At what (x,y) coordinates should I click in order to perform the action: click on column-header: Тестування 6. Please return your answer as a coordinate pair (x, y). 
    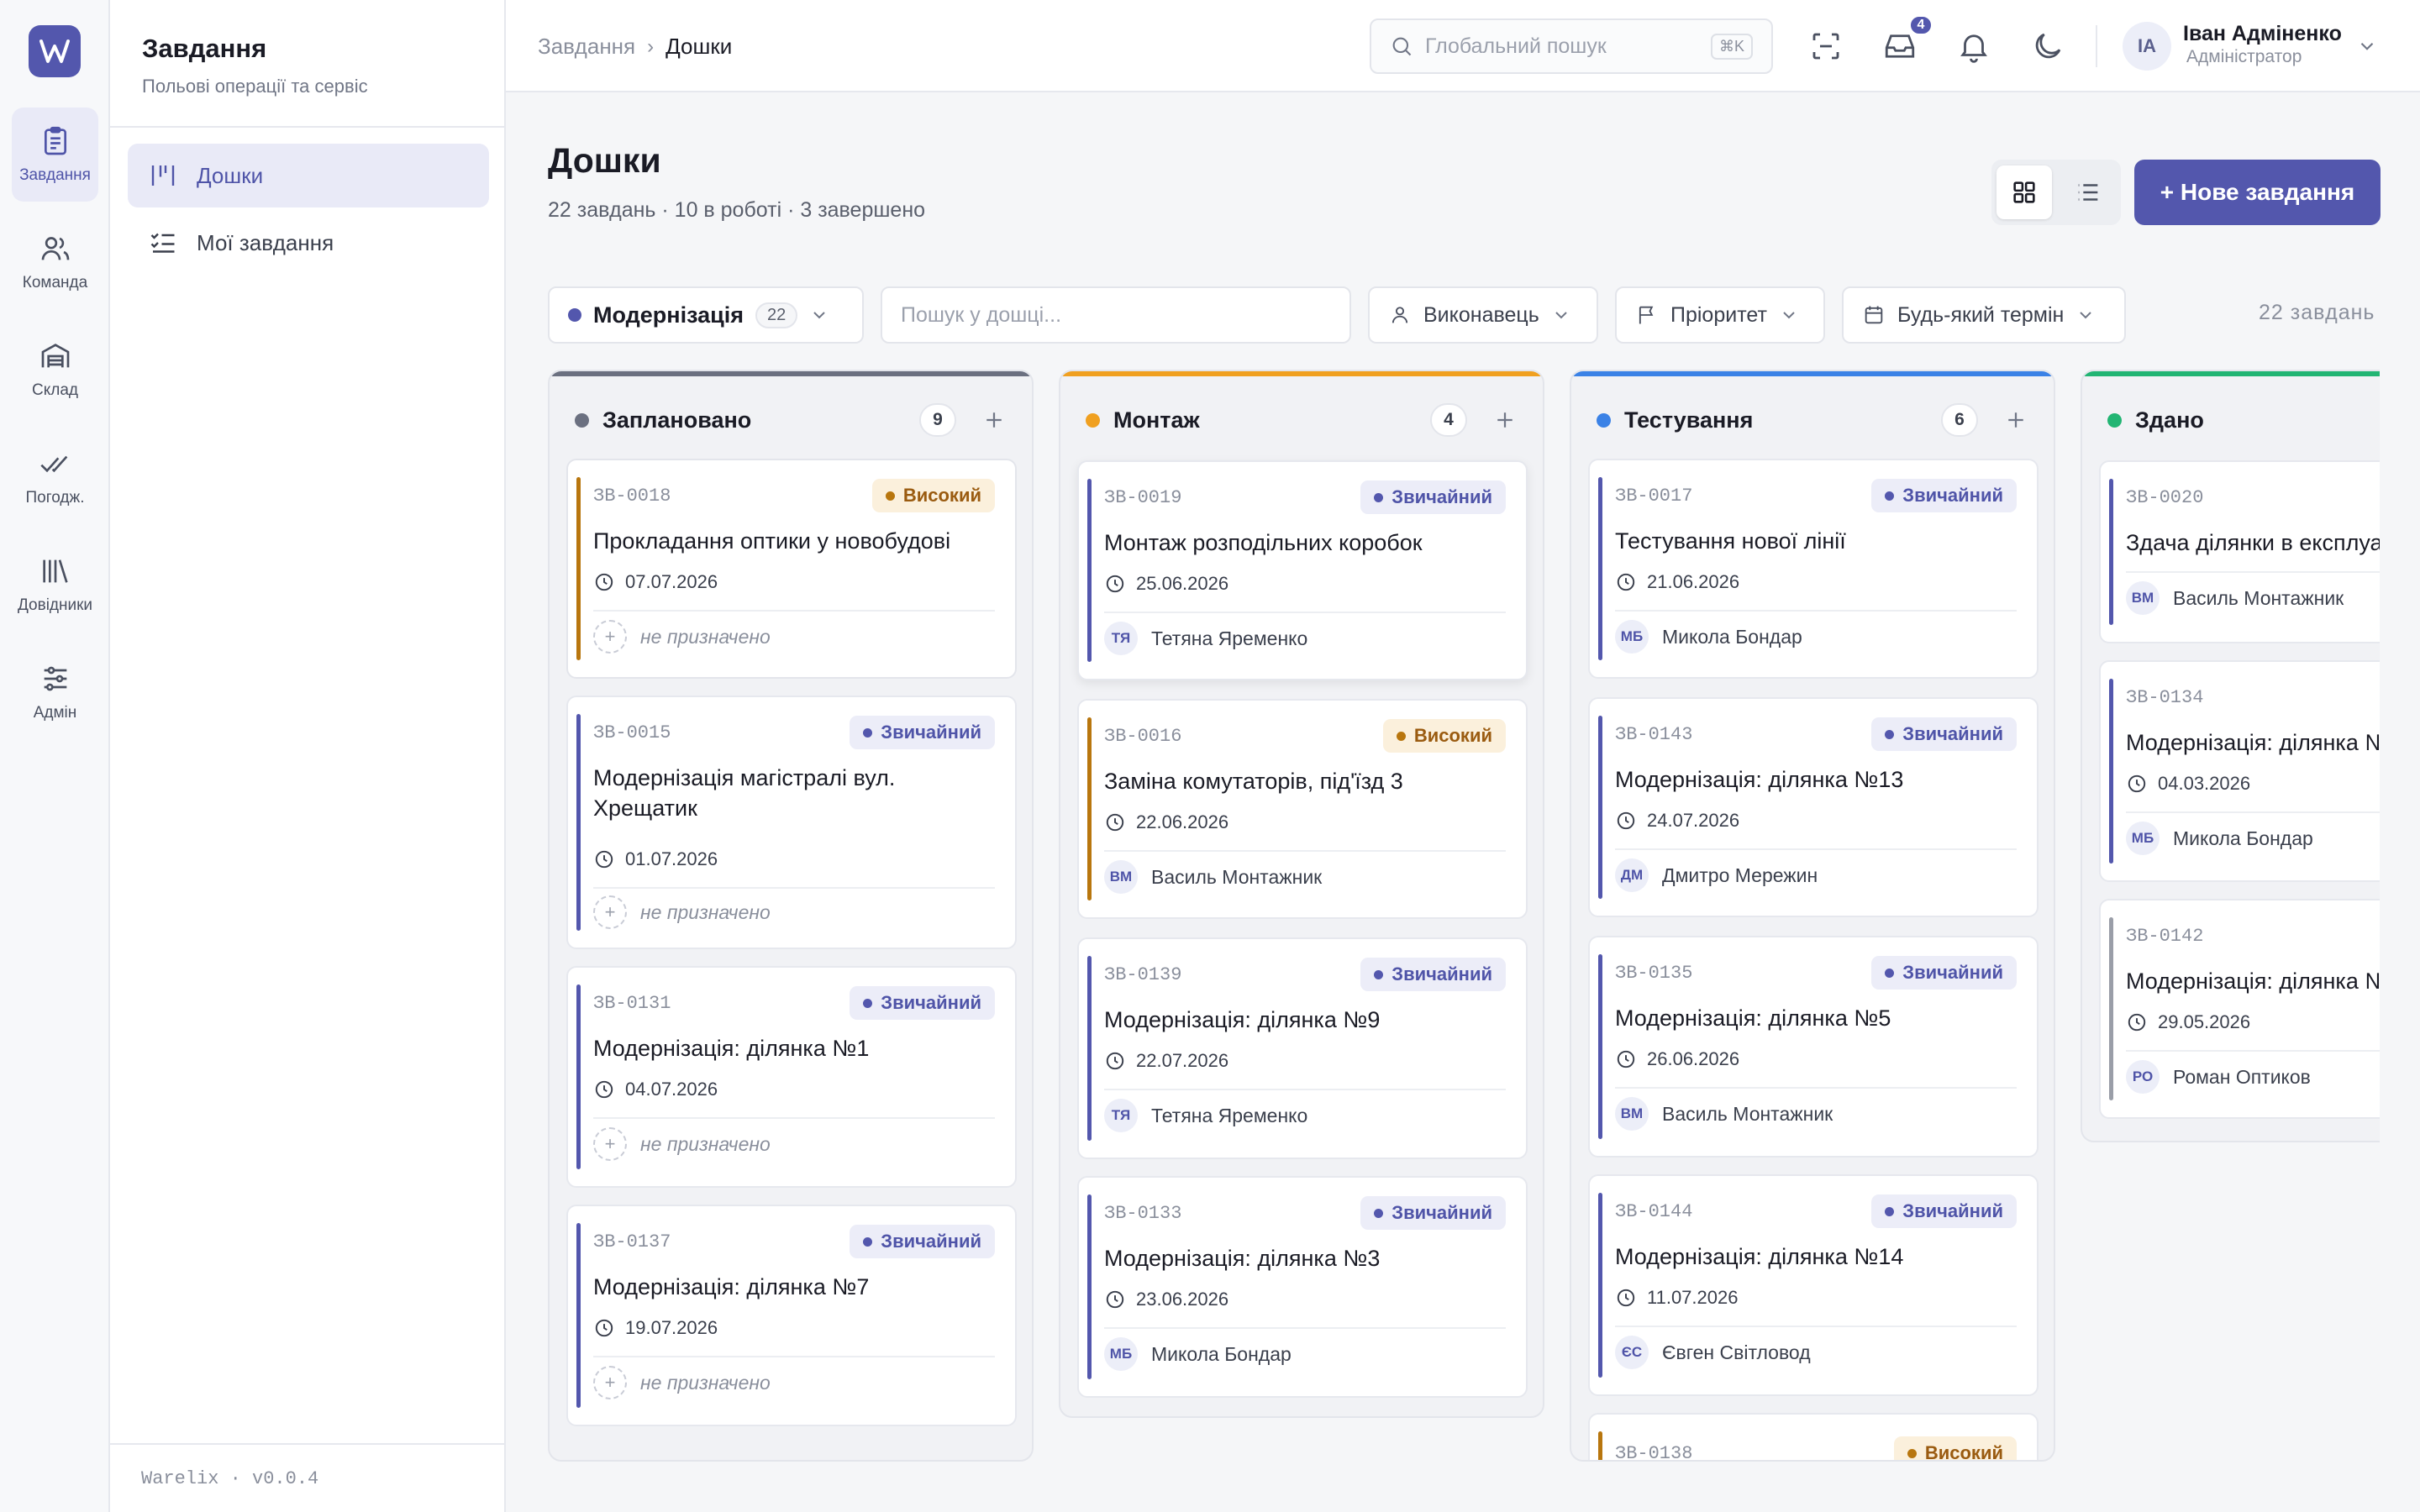
    Looking at the image, I should click on (1812, 420).